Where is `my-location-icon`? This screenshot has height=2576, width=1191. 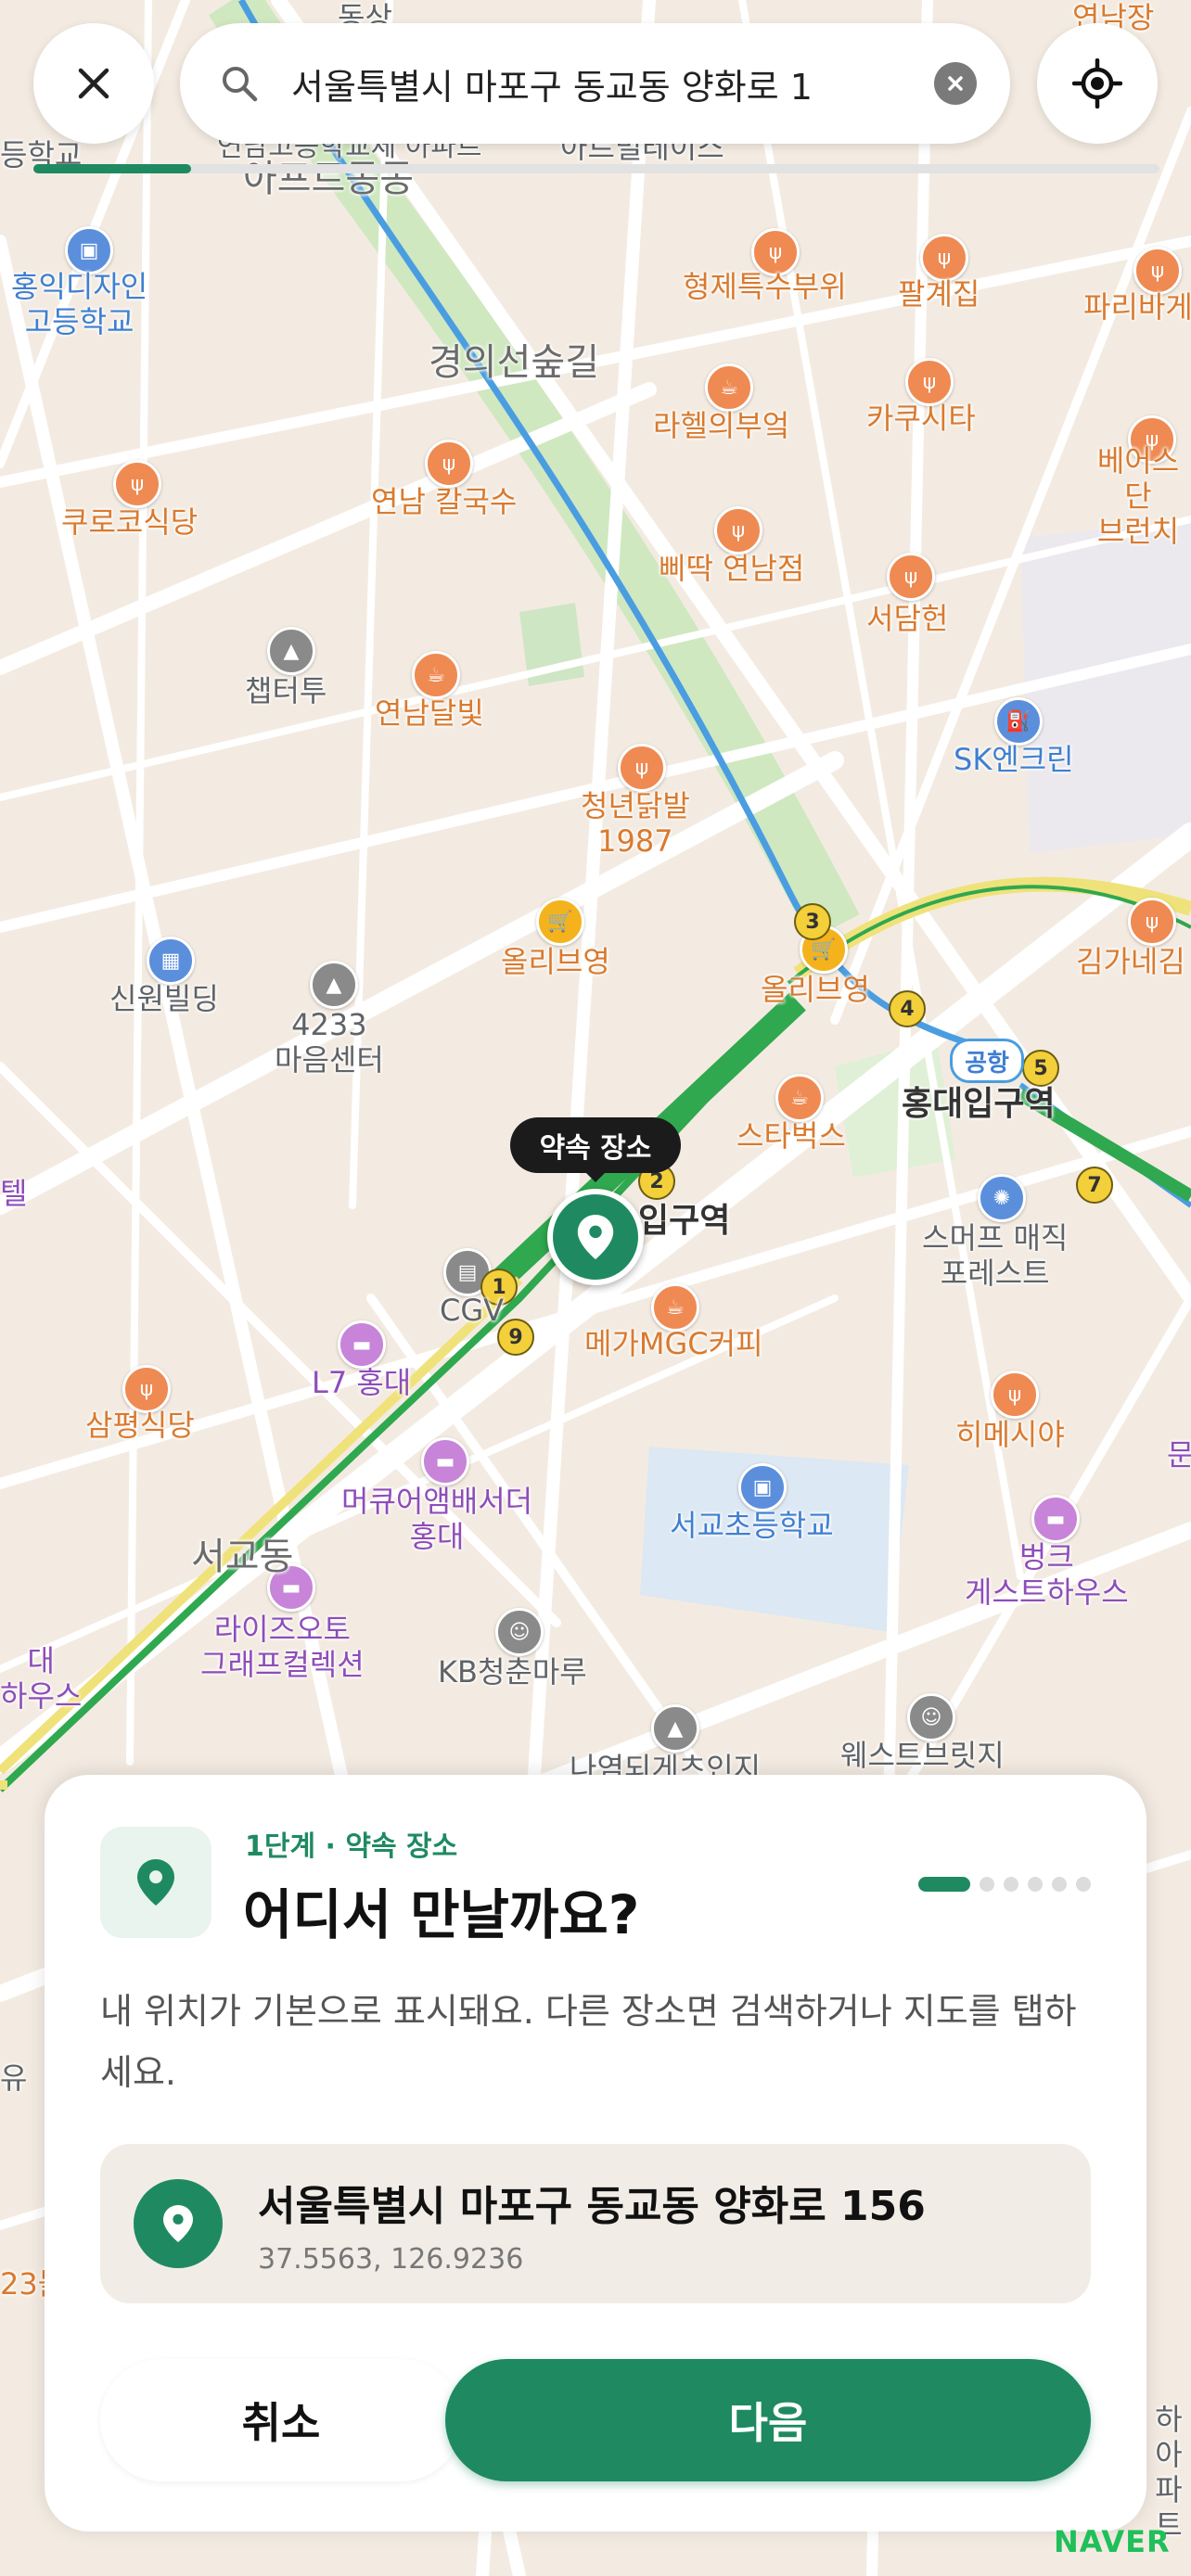
my-location-icon is located at coordinates (1097, 83).